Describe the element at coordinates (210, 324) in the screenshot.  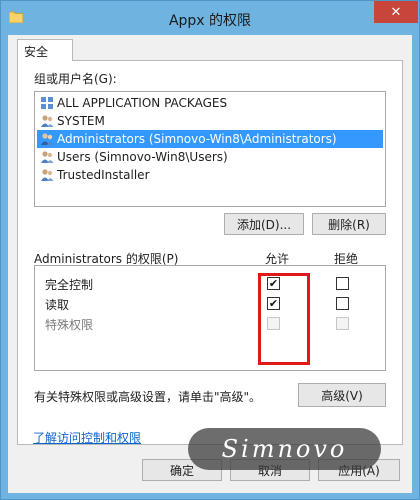
I see `permission-row-special: 特殊权限` at that location.